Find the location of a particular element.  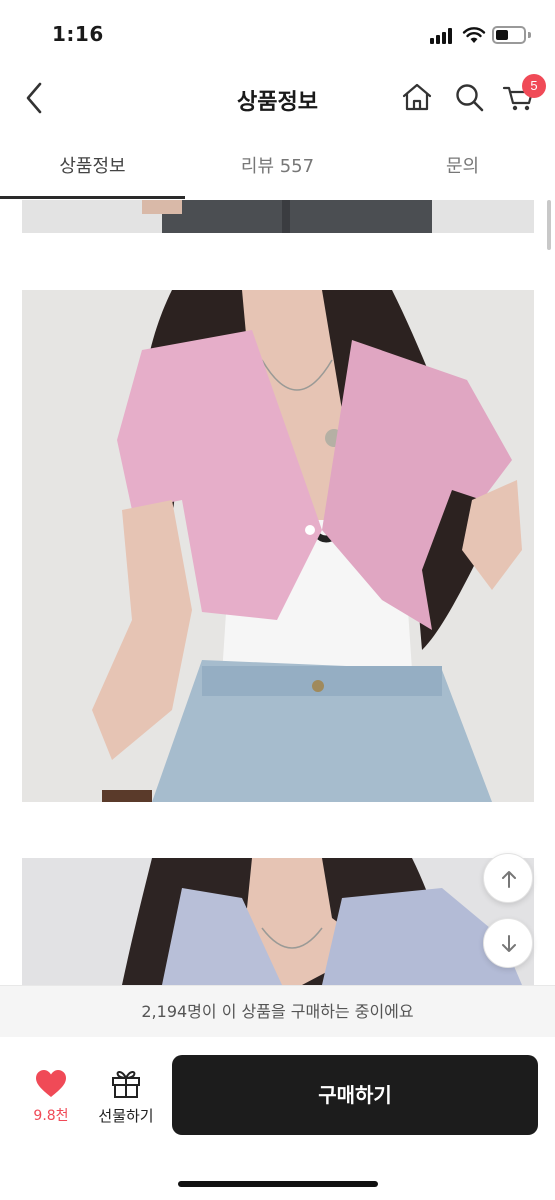

scroll-down-icon is located at coordinates (509, 943).